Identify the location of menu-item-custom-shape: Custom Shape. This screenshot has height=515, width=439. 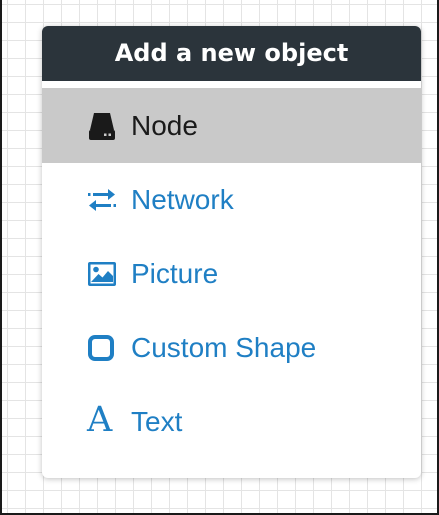
(231, 348).